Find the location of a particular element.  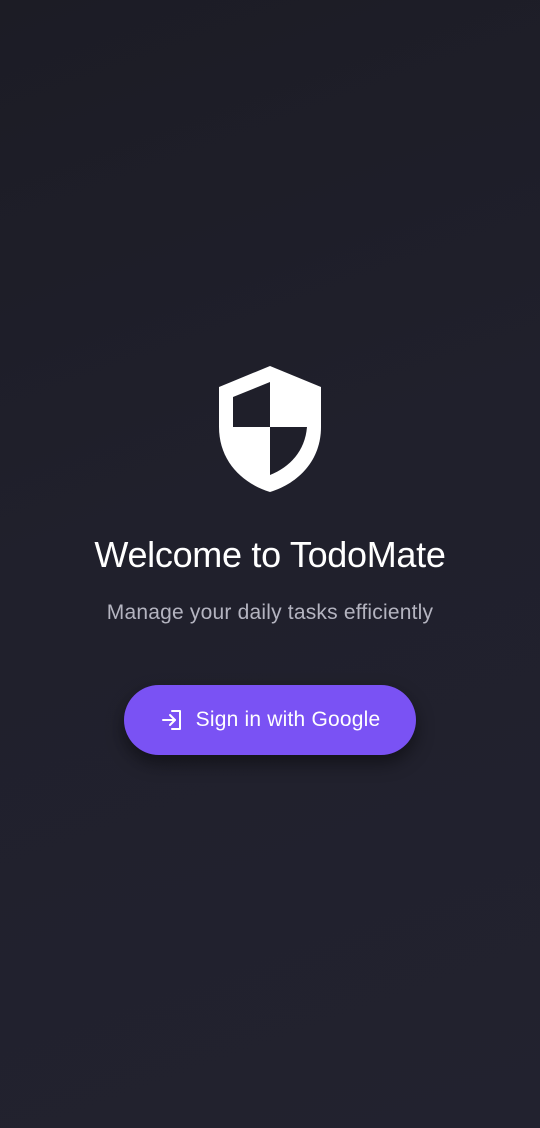

welcome-subtitle: Manage your daily tasks efficiently is located at coordinates (270, 612).